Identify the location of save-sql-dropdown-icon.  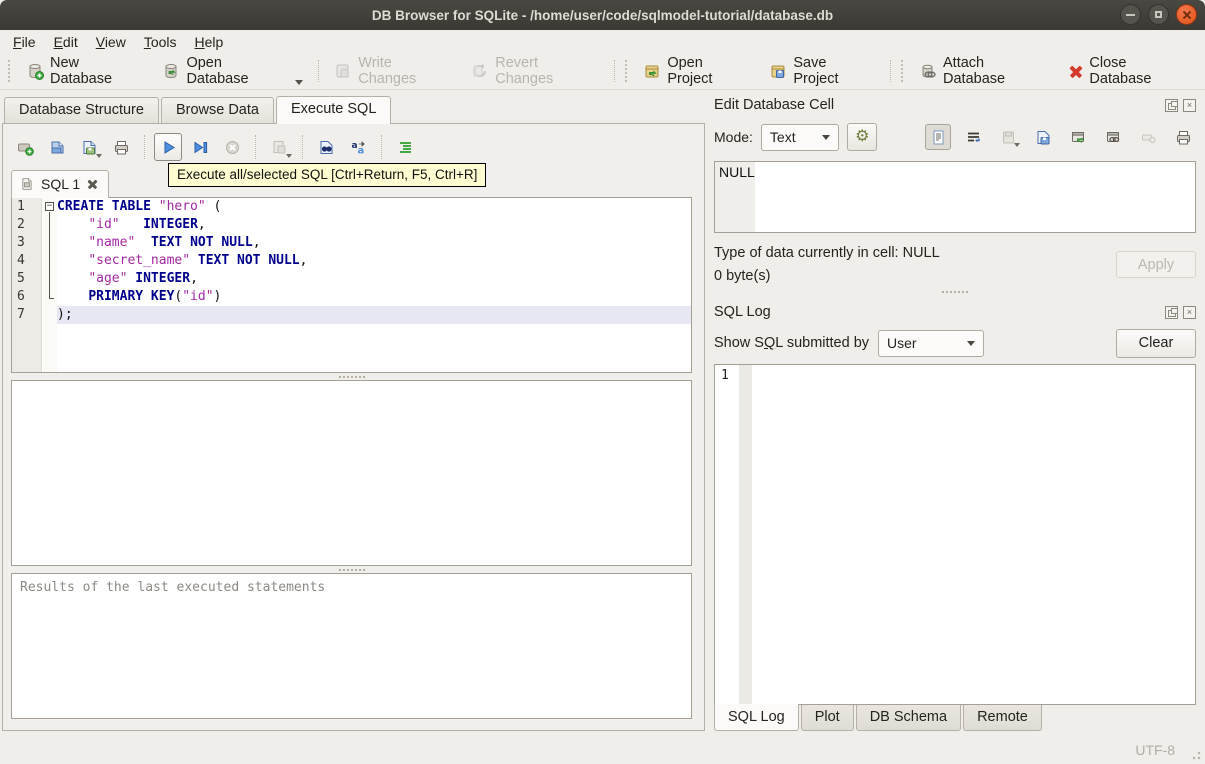
(99, 156).